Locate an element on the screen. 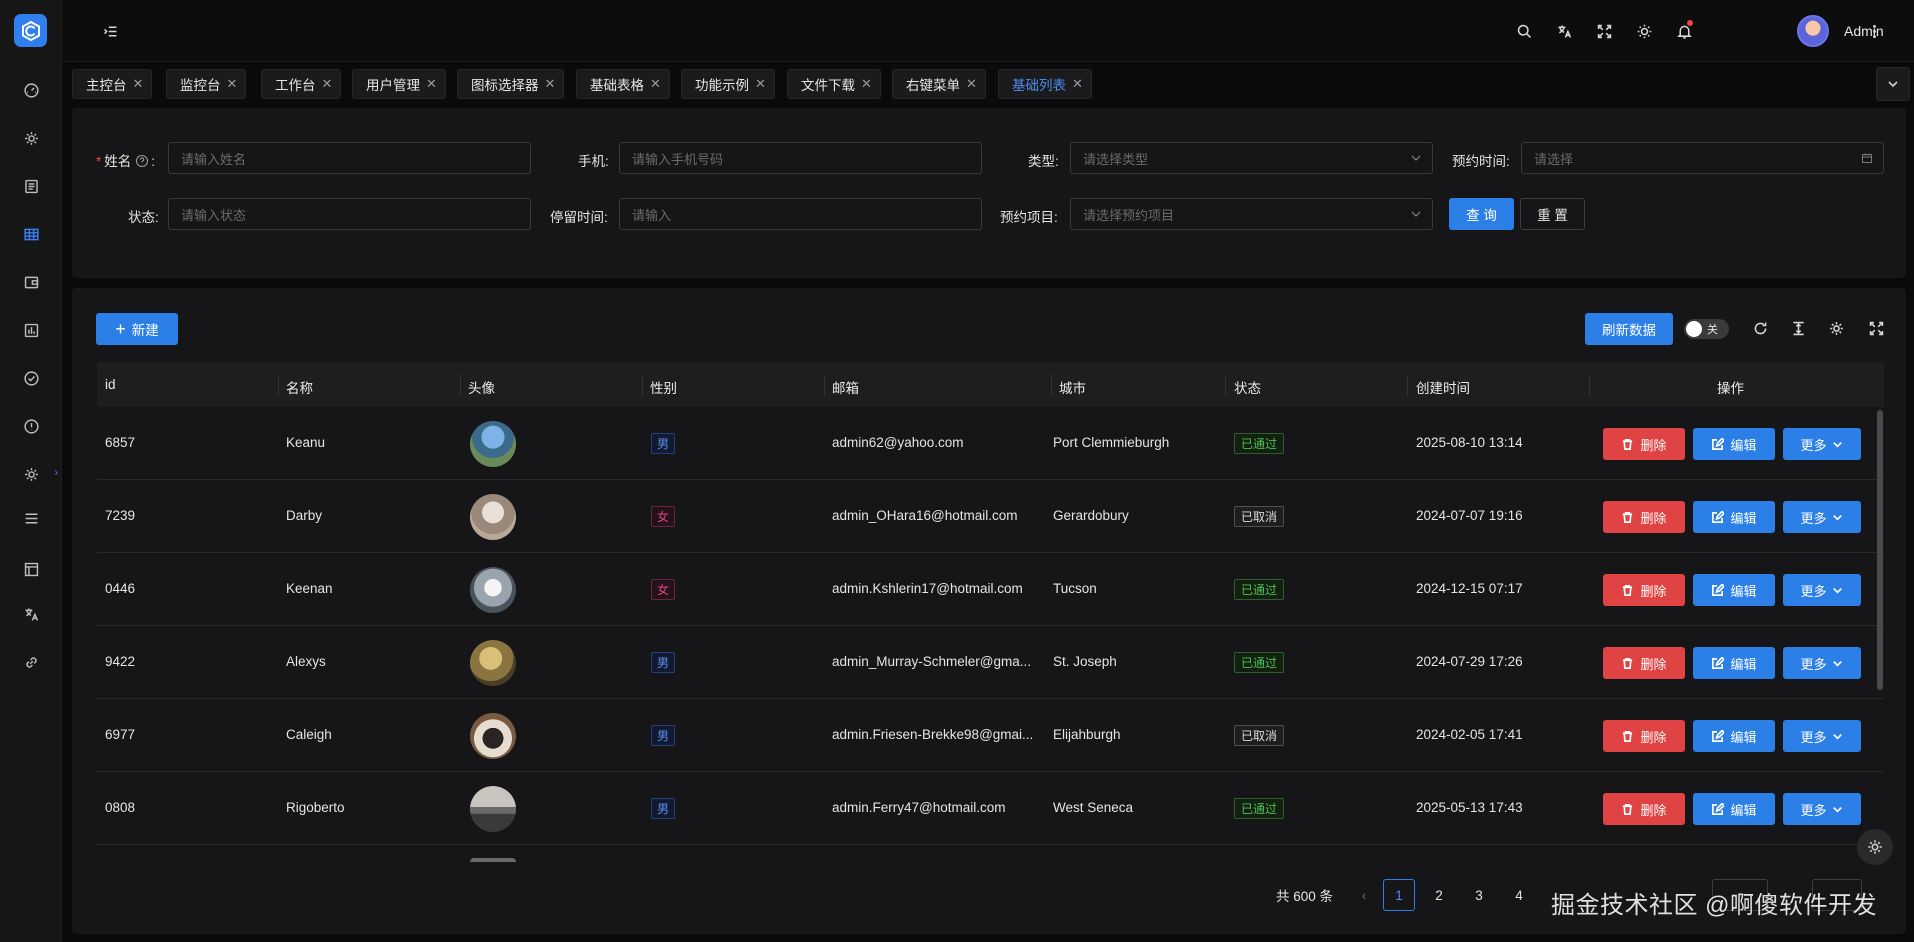  sidebar-item-wallet is located at coordinates (31, 282).